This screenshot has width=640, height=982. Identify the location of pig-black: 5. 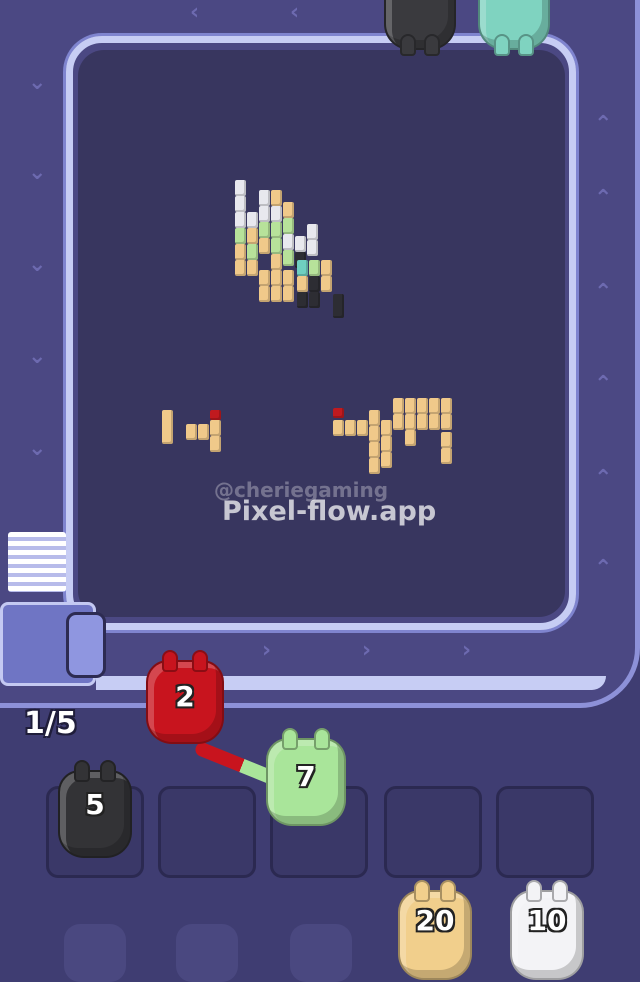
(95, 809).